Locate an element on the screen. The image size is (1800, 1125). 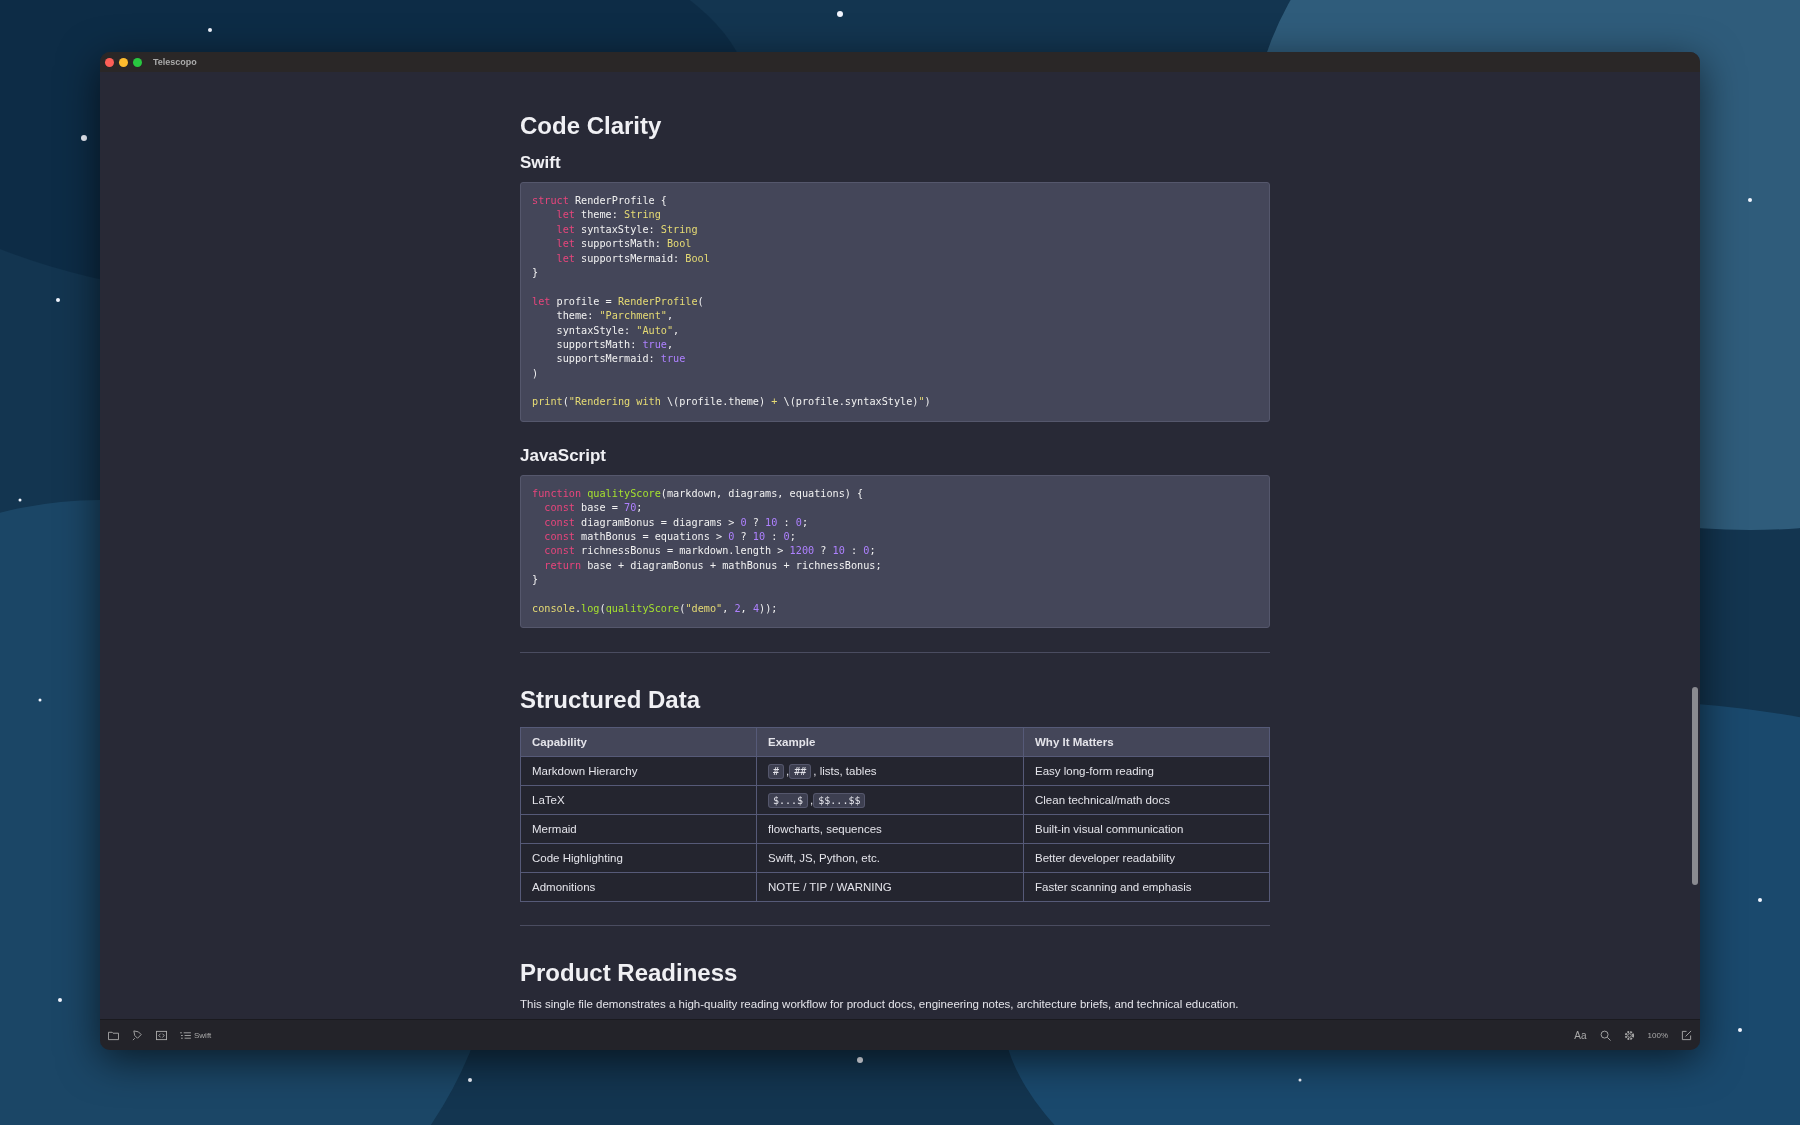
zoom-button is located at coordinates (137, 62).